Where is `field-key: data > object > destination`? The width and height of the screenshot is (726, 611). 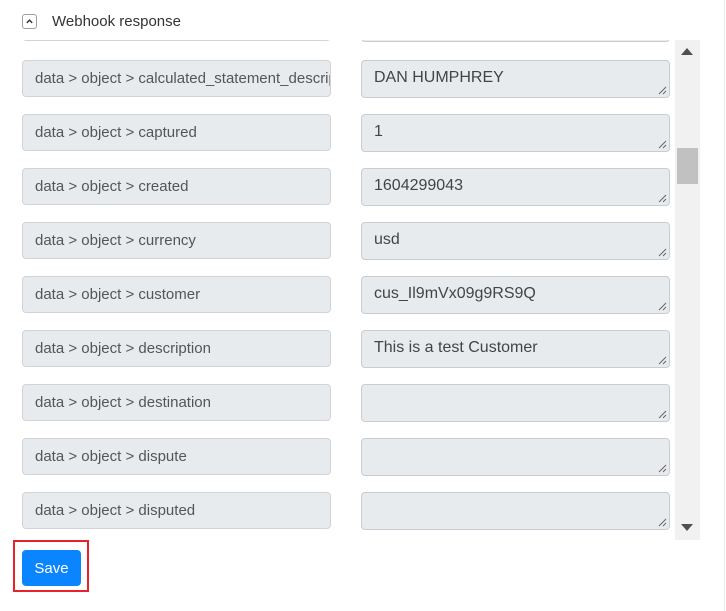
field-key: data > object > destination is located at coordinates (176, 402).